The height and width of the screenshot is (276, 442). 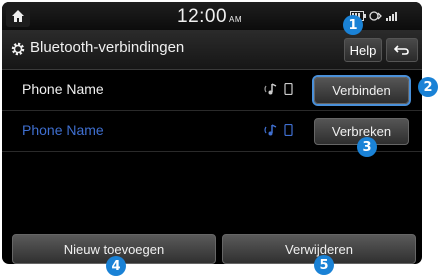 I want to click on back-button, so click(x=402, y=50).